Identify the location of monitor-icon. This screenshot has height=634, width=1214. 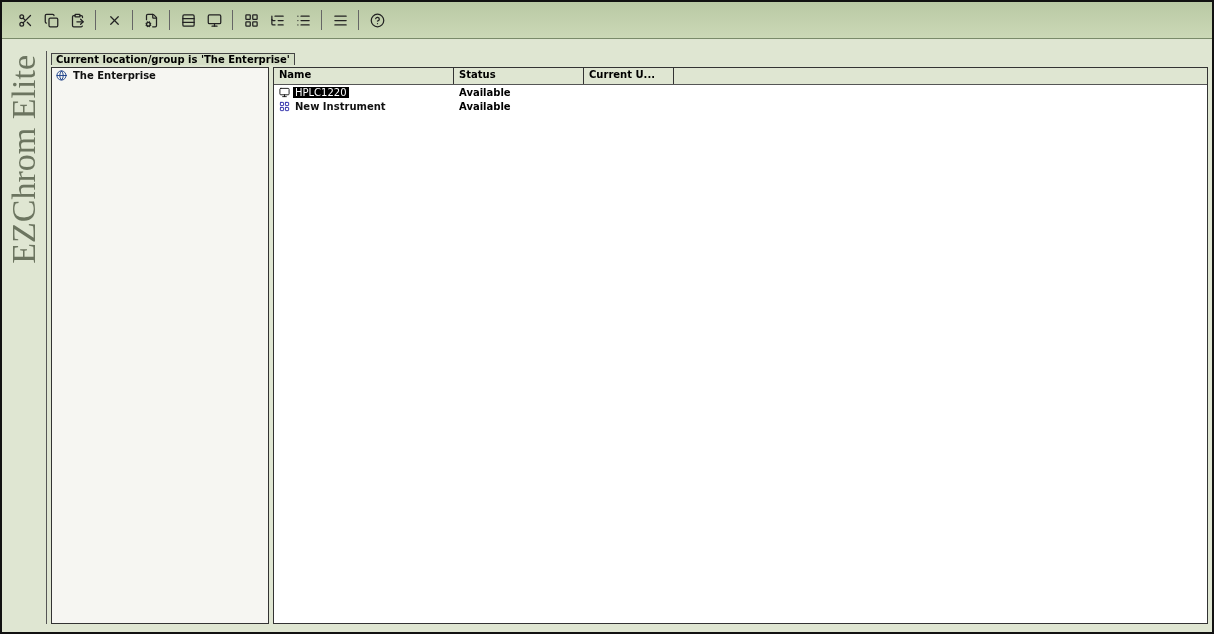
(214, 20).